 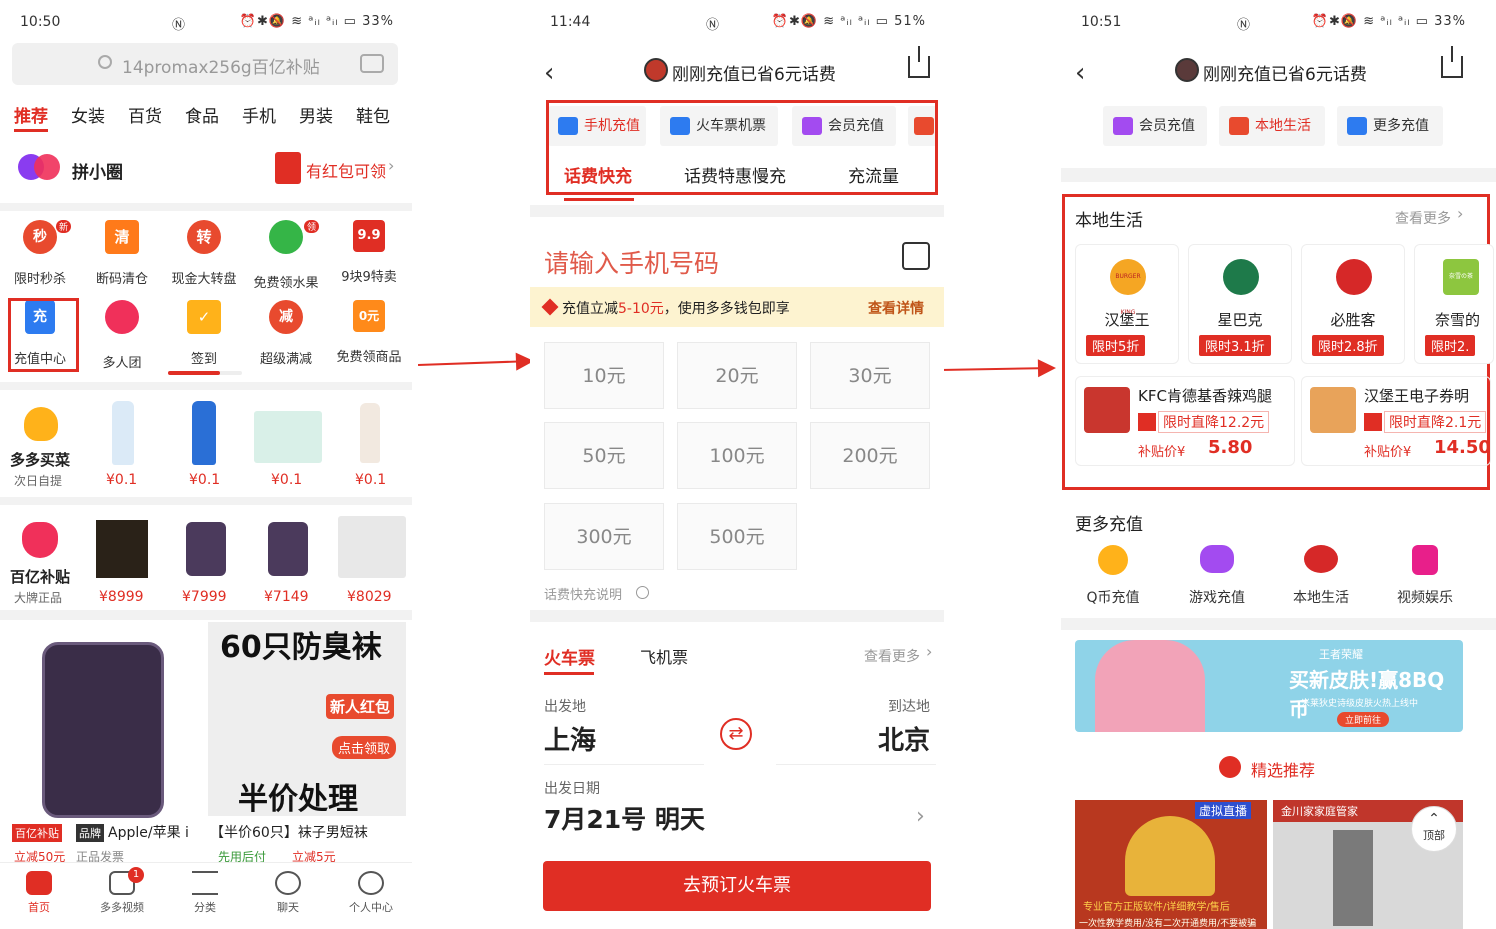 What do you see at coordinates (288, 168) in the screenshot?
I see `redpack-icon` at bounding box center [288, 168].